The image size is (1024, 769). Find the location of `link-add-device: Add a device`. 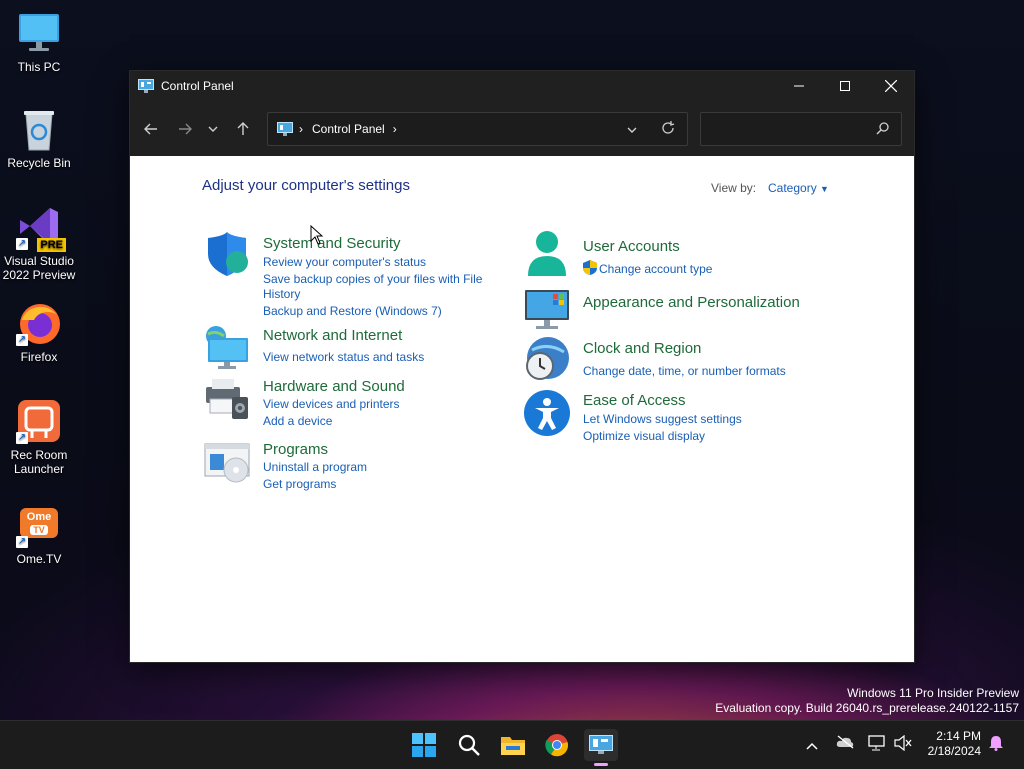

link-add-device: Add a device is located at coordinates (297, 421).